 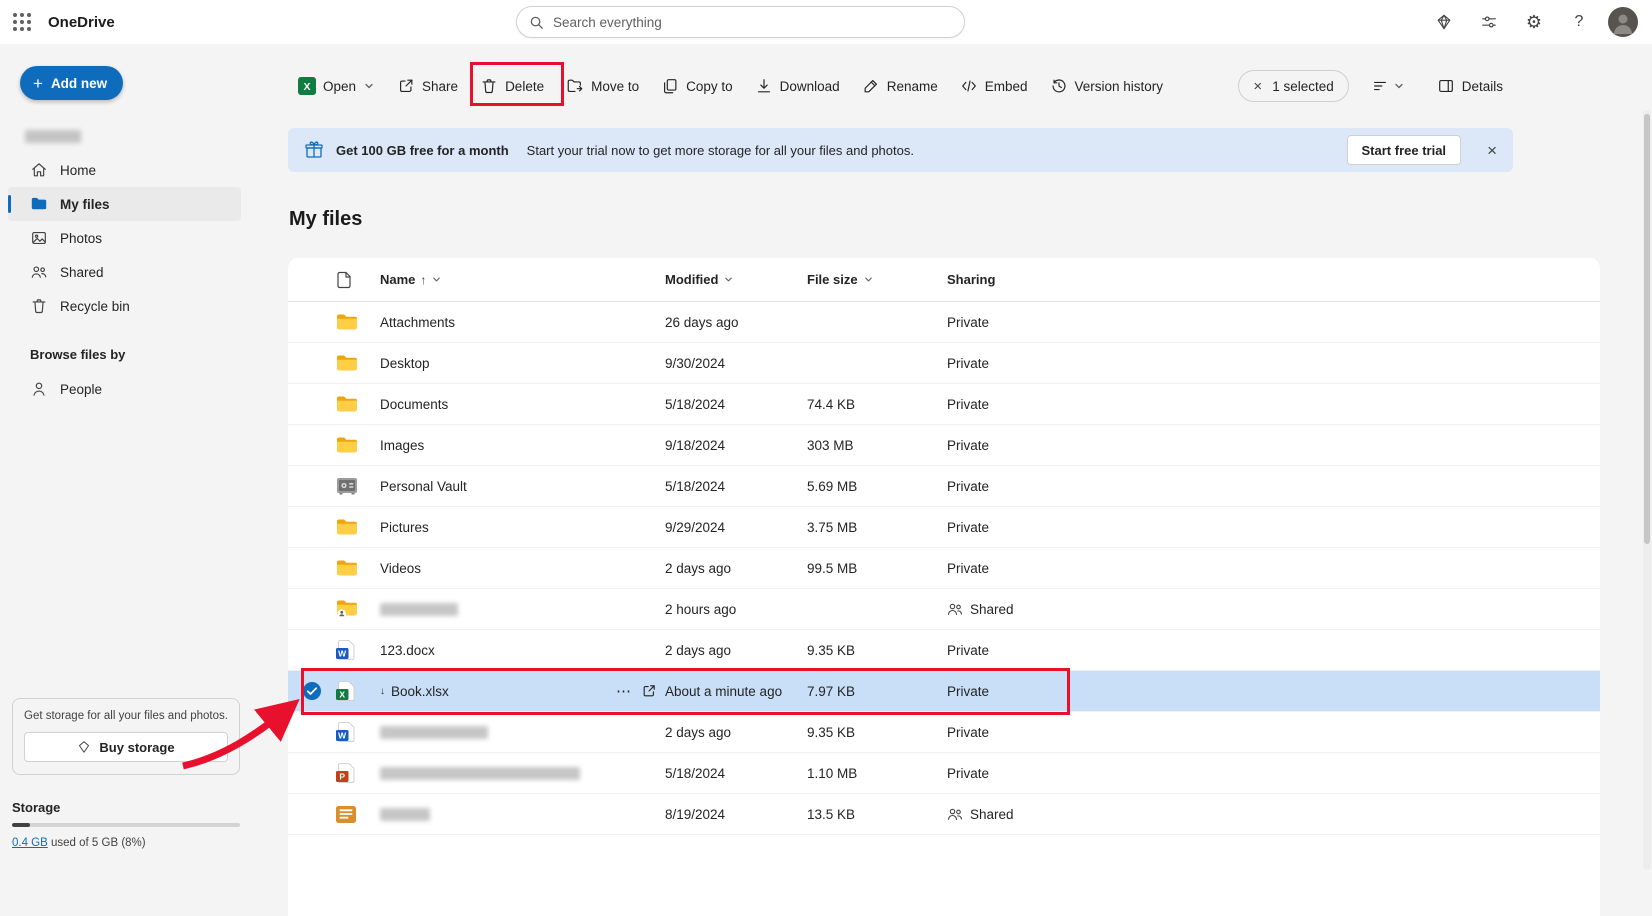 What do you see at coordinates (944, 773) in the screenshot?
I see `table-row: P 5/18/2024 1.10 MB Private` at bounding box center [944, 773].